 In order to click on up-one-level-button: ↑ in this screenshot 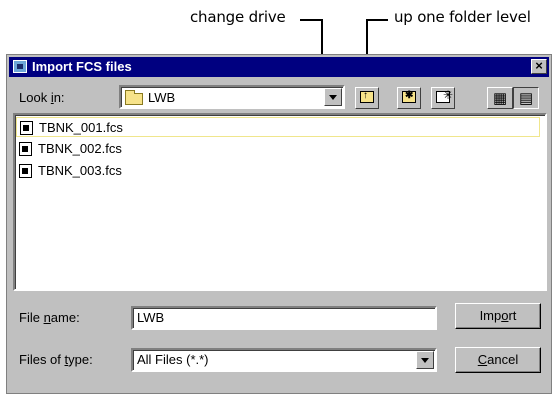, I will do `click(367, 98)`.